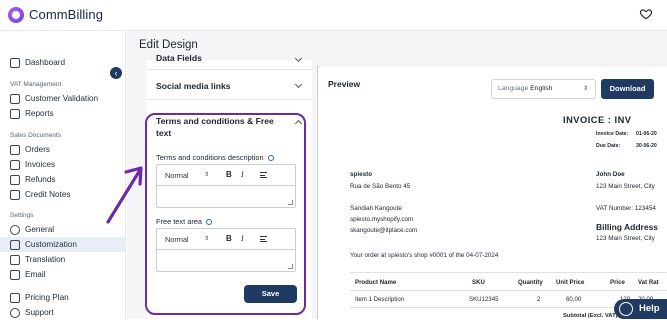 This screenshot has width=667, height=320. Describe the element at coordinates (47, 297) in the screenshot. I see `sidebar-item-label: Pricing Plan` at that location.